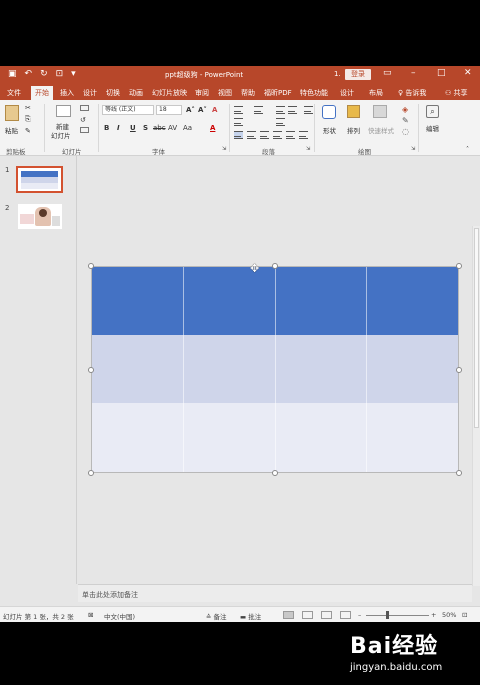 The height and width of the screenshot is (685, 480). Describe the element at coordinates (459, 370) in the screenshot. I see `resize-handle-right` at that location.